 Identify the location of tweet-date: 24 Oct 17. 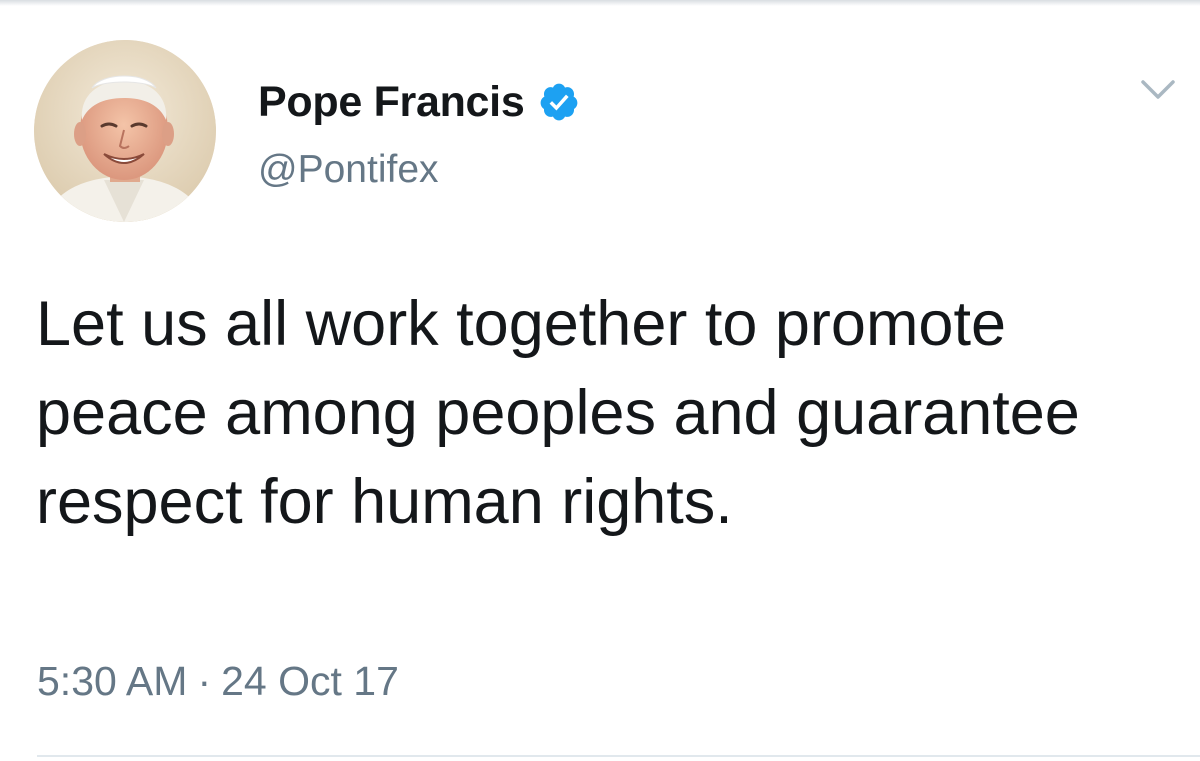
(310, 681).